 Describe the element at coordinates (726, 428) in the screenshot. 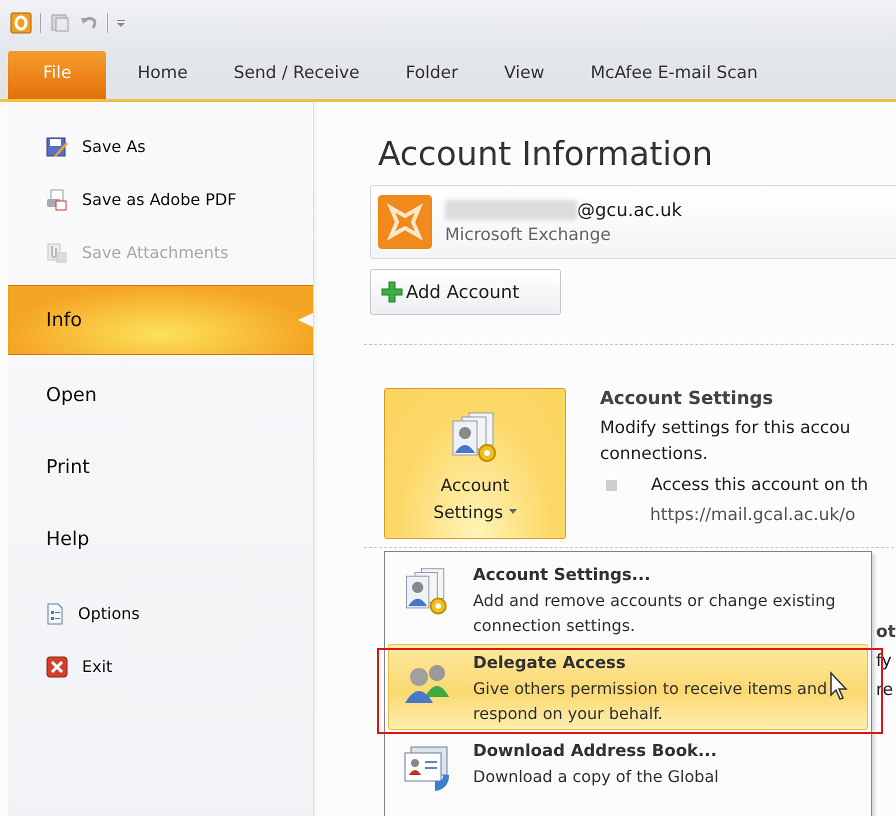

I see `section-description: Modify settings for this accou` at that location.